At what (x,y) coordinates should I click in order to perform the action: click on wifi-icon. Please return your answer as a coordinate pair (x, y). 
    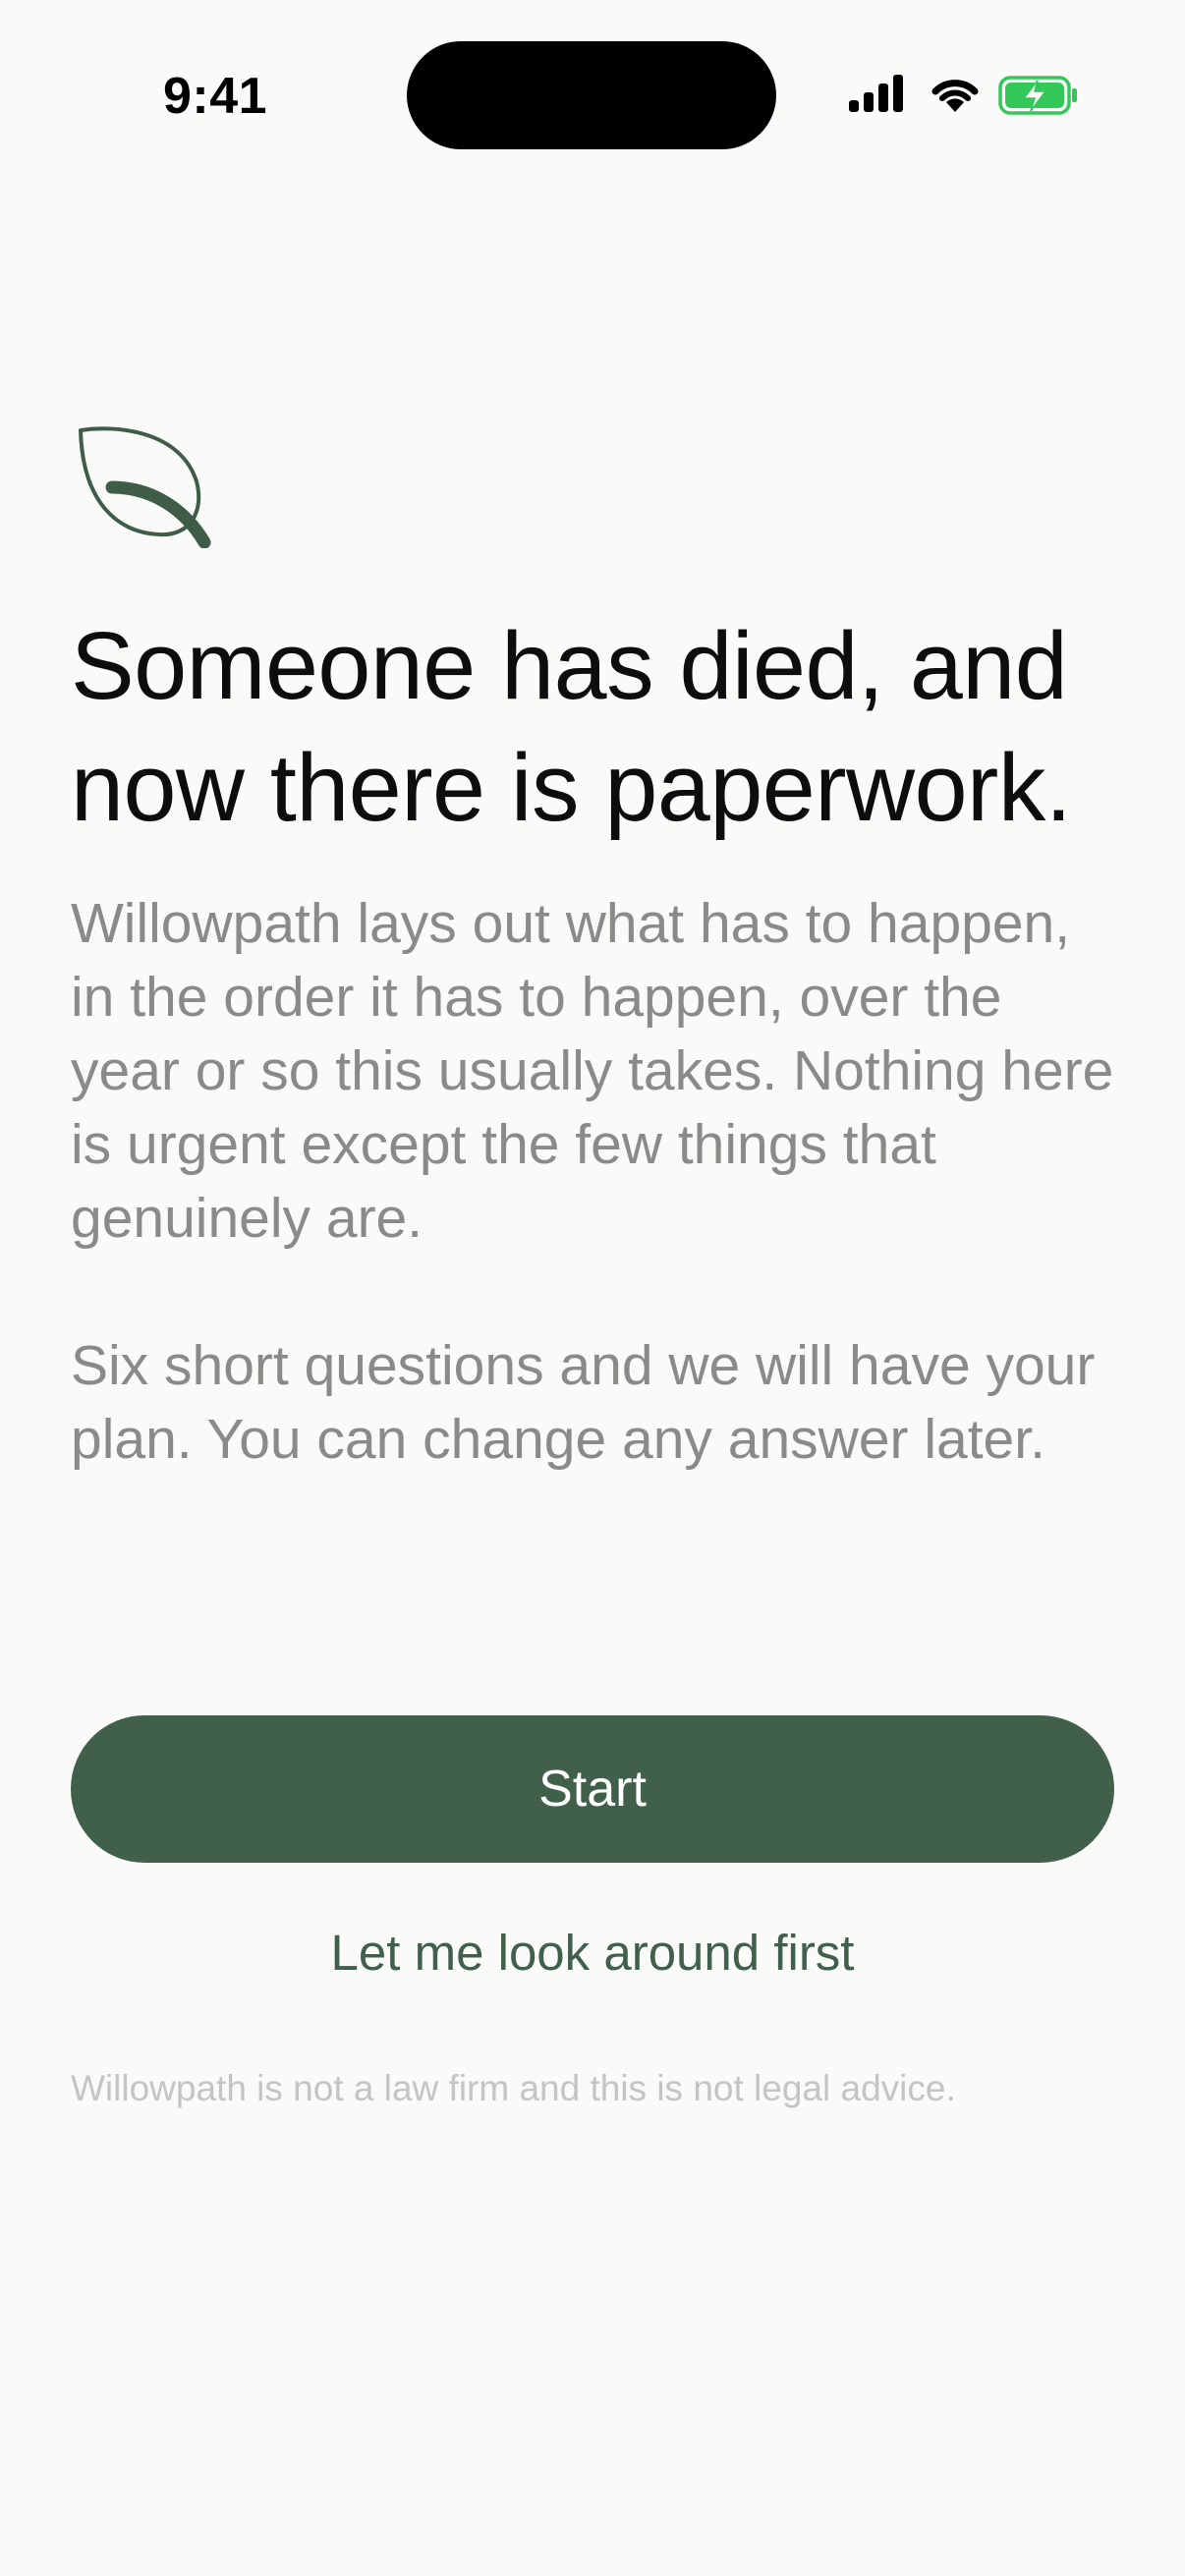
    Looking at the image, I should click on (955, 96).